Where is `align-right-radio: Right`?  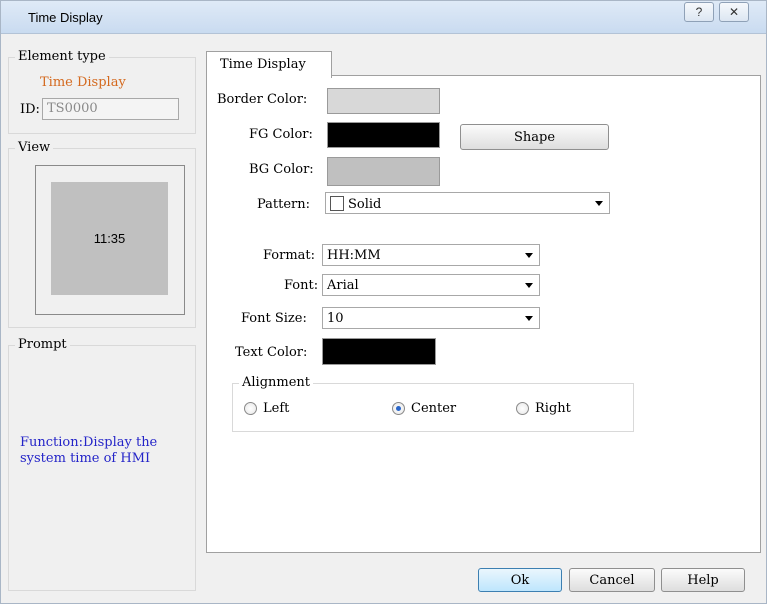 align-right-radio: Right is located at coordinates (543, 408).